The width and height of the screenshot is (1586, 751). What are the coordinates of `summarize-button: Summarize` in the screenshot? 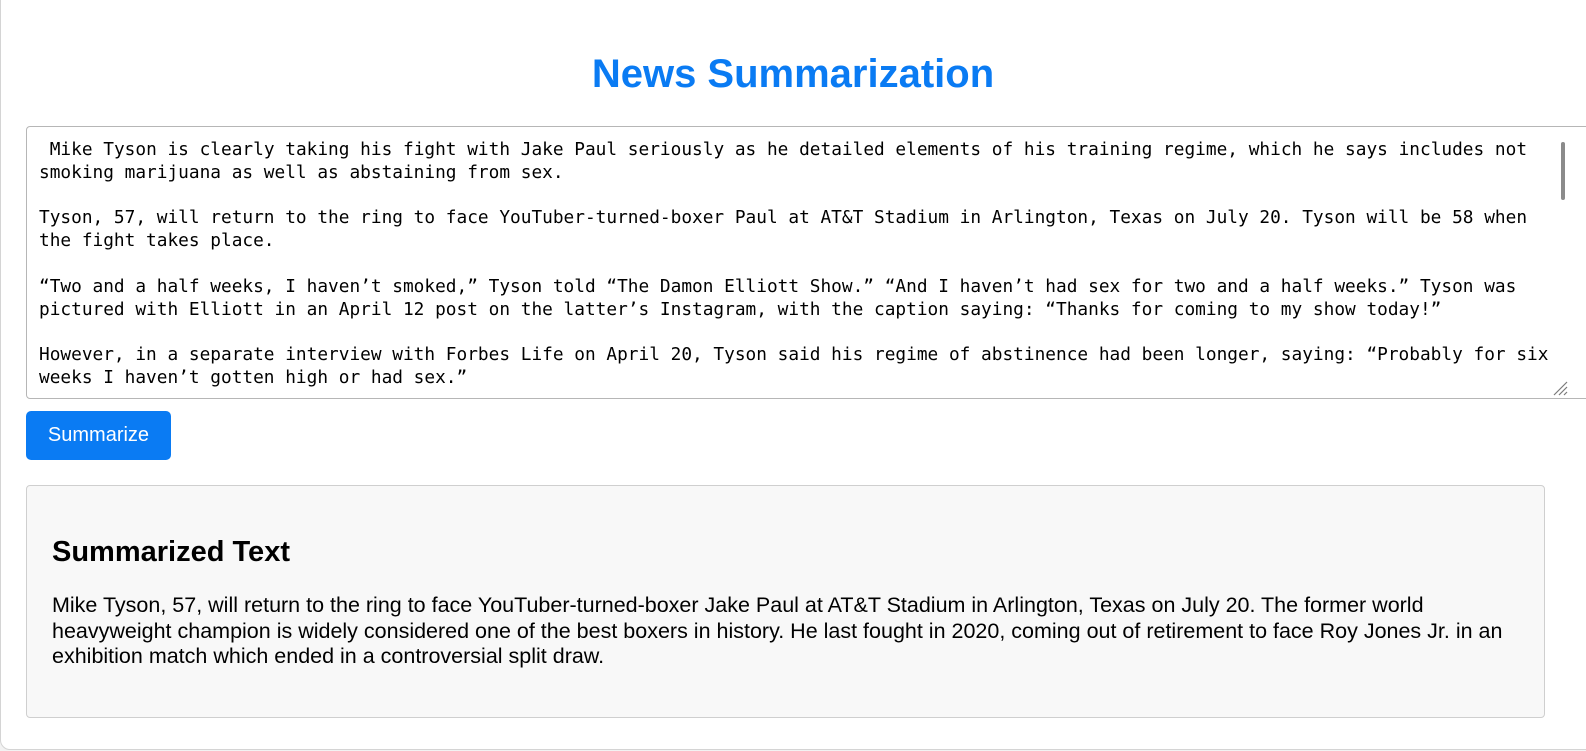 It's located at (98, 435).